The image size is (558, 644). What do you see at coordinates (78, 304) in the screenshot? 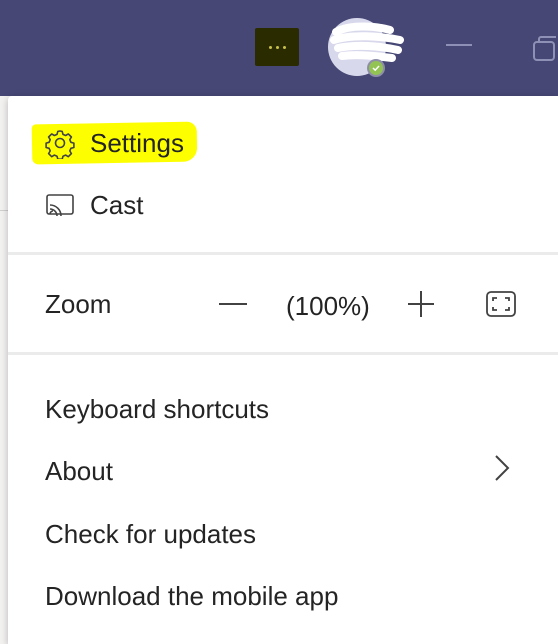
I see `zoom-label: Zoom` at bounding box center [78, 304].